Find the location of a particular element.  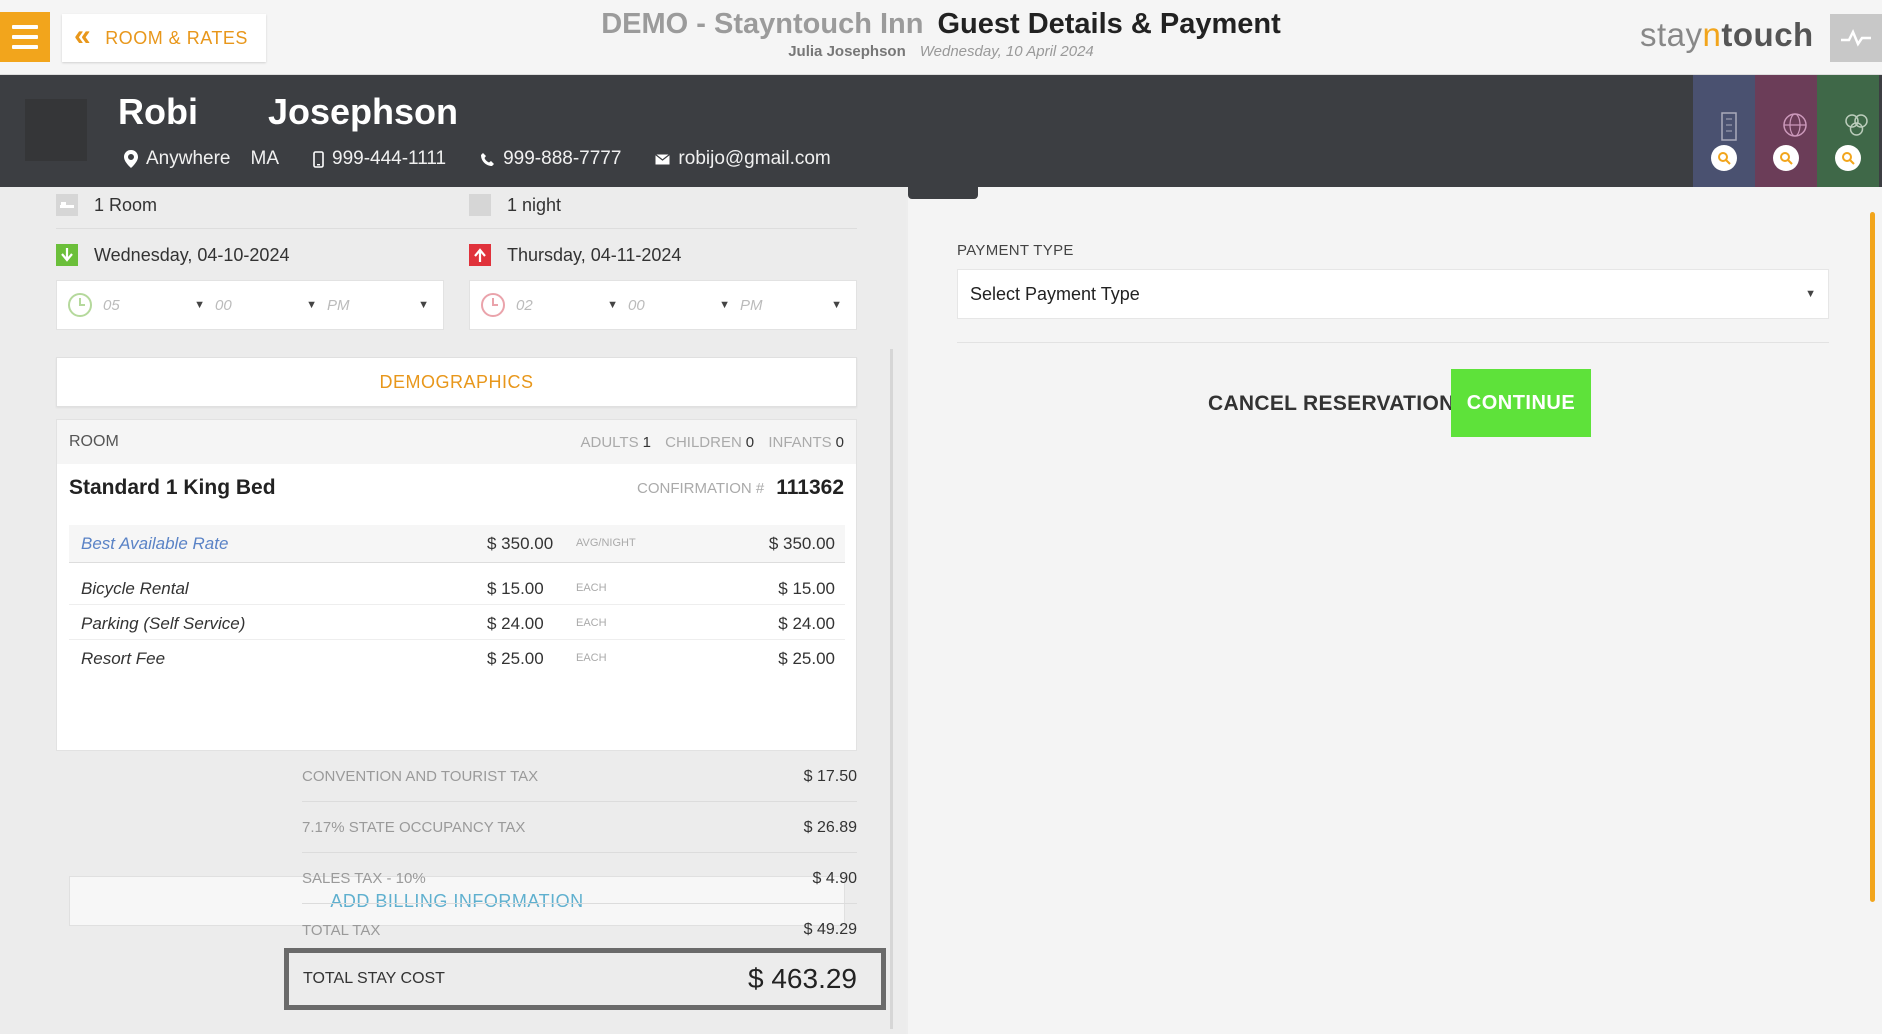

demographics-button: DEMOGRAPHICS is located at coordinates (456, 382).